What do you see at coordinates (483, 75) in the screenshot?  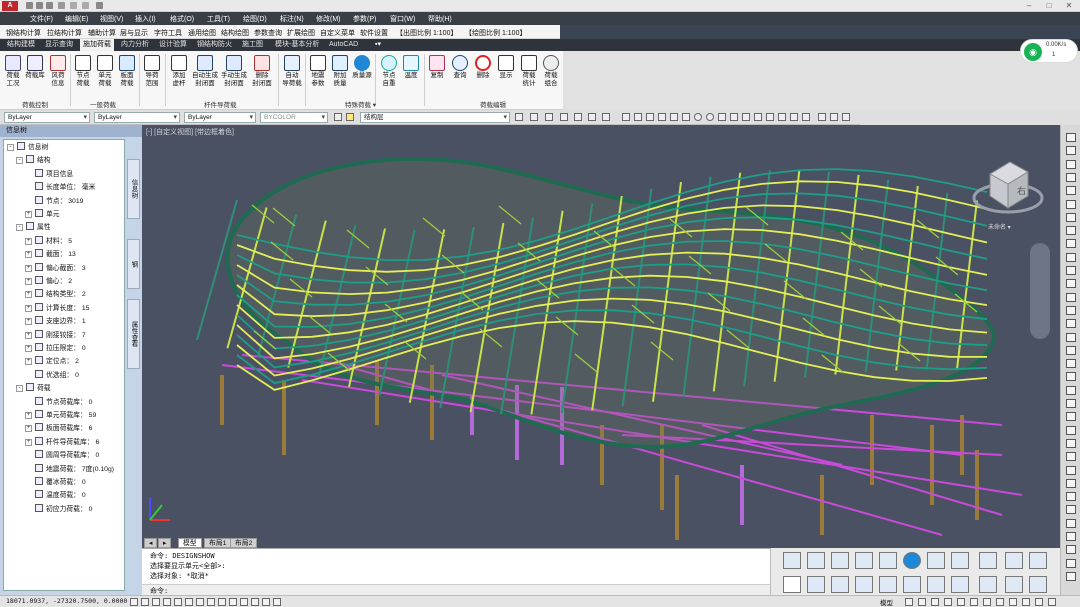 I see `delete-button: 删除` at bounding box center [483, 75].